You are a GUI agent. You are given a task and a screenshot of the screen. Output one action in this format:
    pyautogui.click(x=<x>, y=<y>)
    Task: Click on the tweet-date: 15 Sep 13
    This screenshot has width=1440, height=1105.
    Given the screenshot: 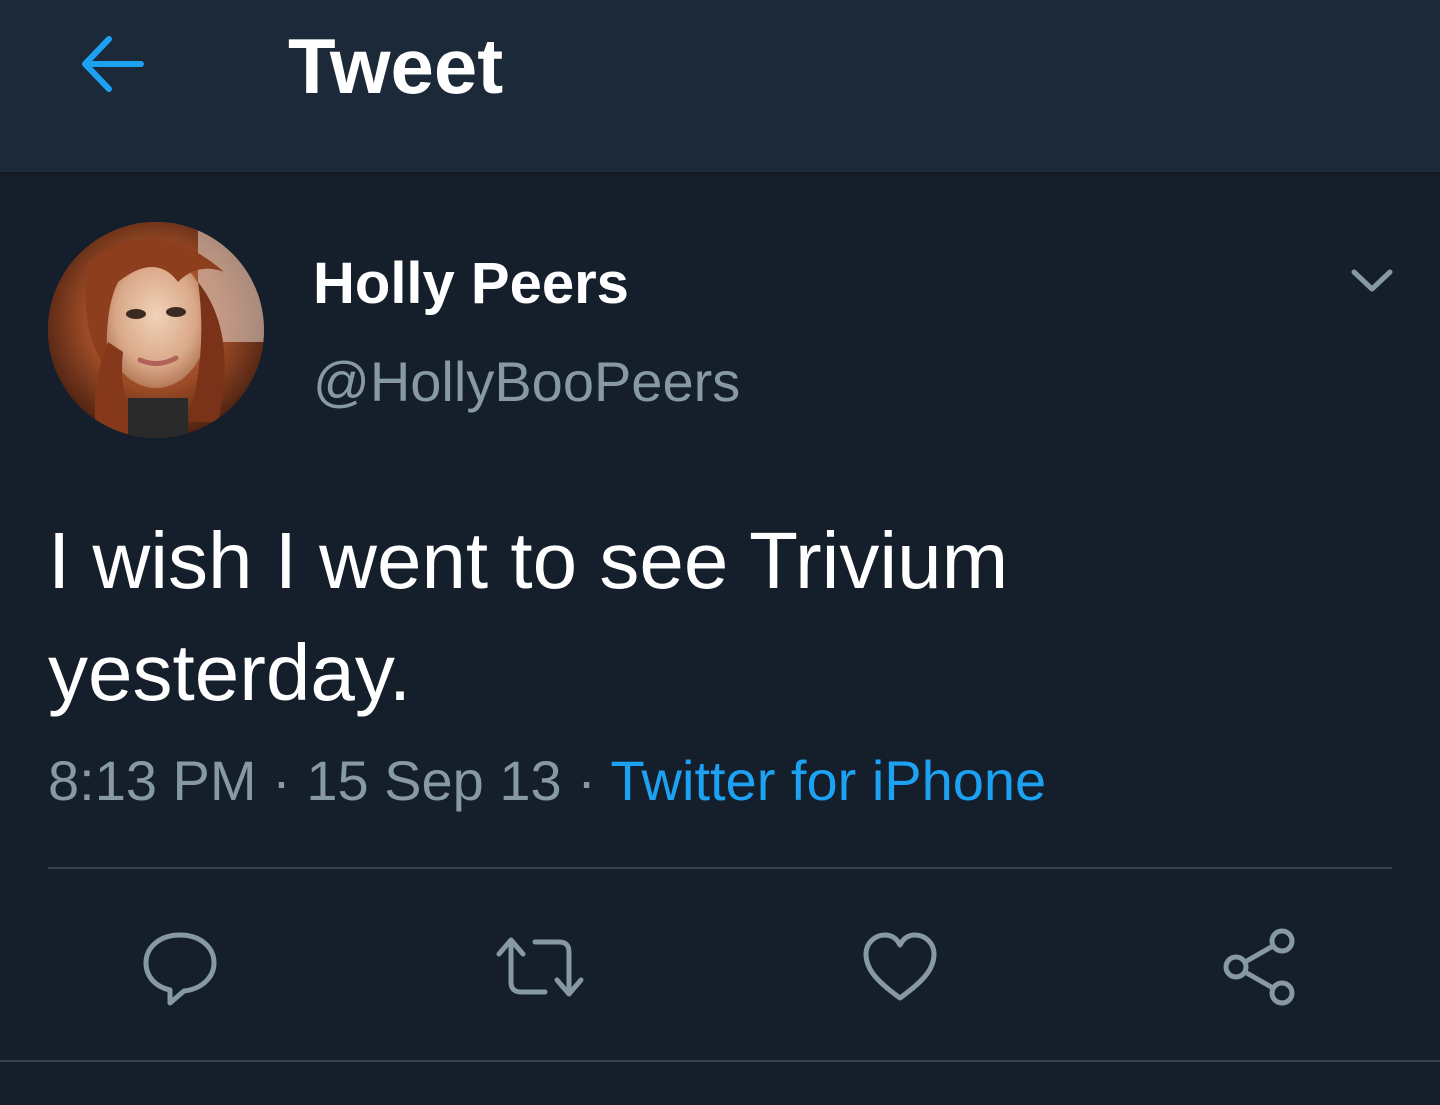 What is the action you would take?
    pyautogui.click(x=434, y=780)
    